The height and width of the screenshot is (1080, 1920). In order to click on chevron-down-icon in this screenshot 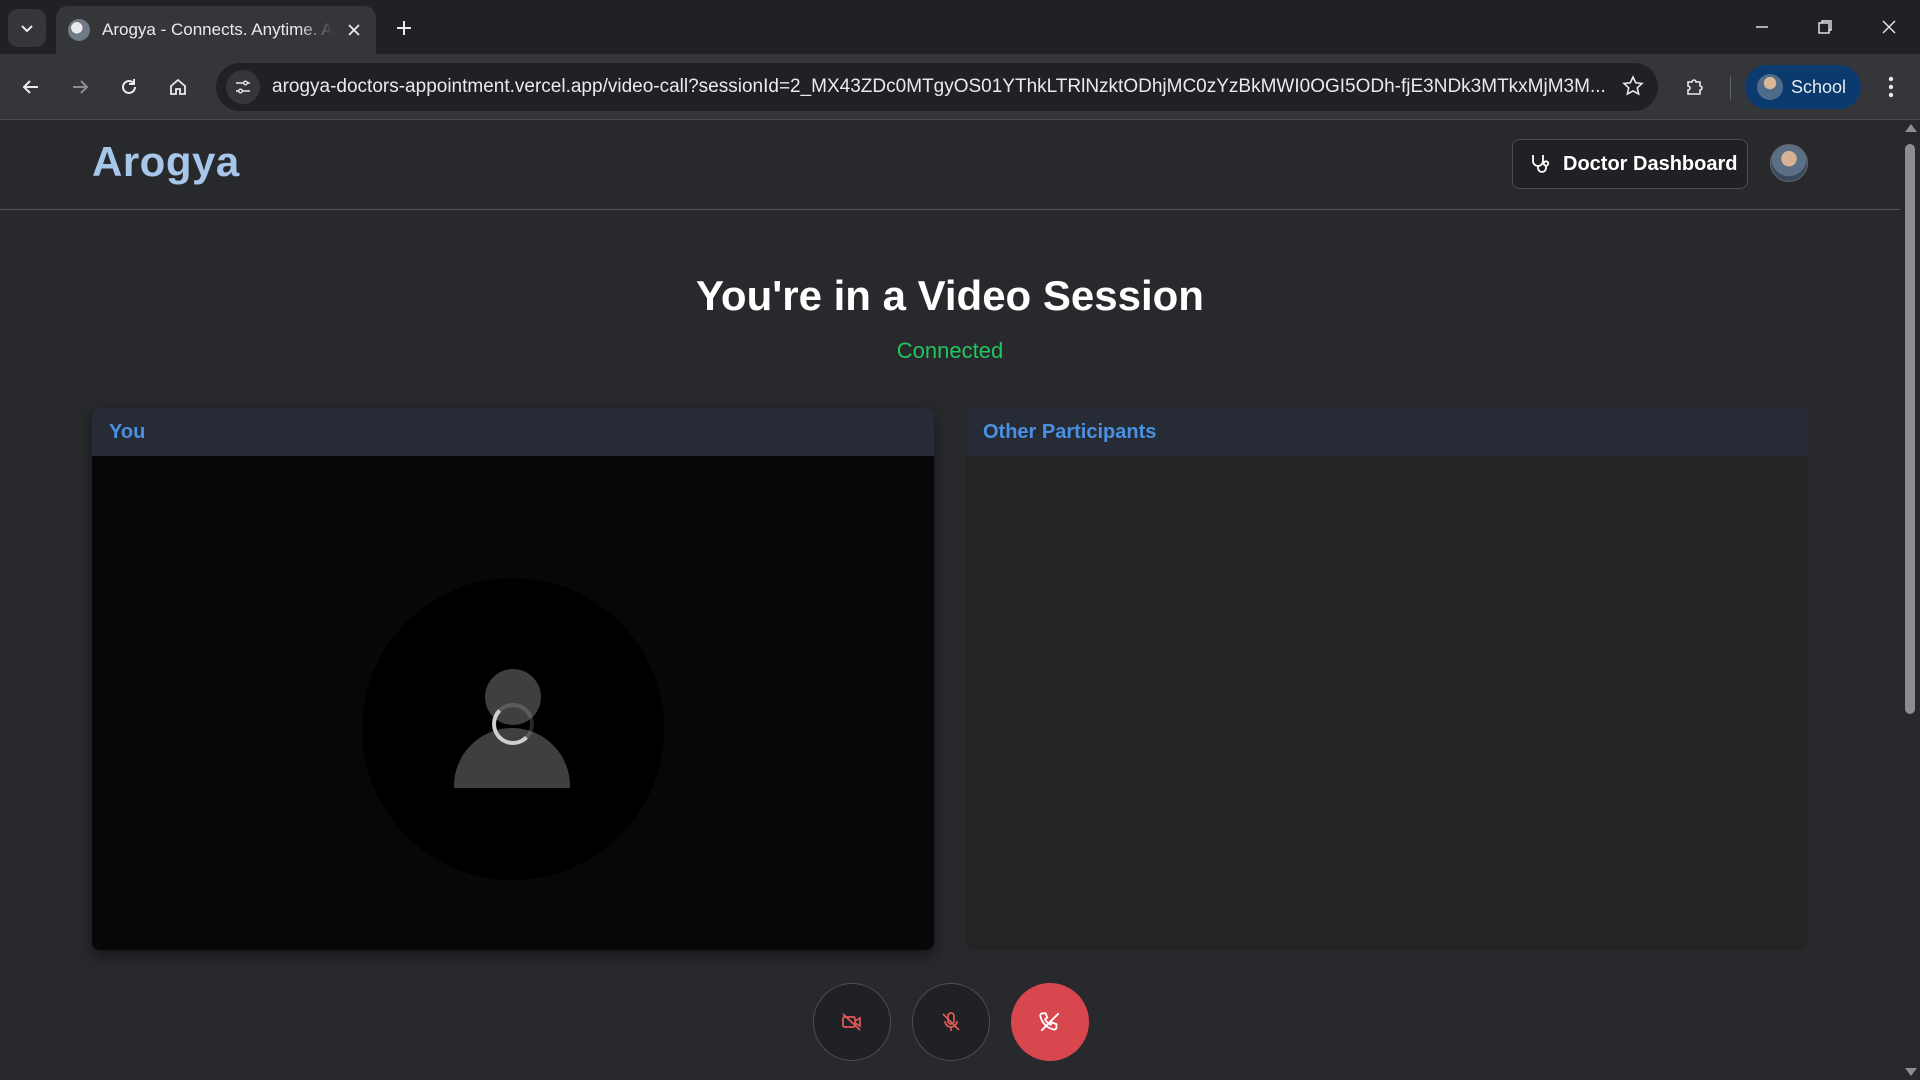, I will do `click(27, 29)`.